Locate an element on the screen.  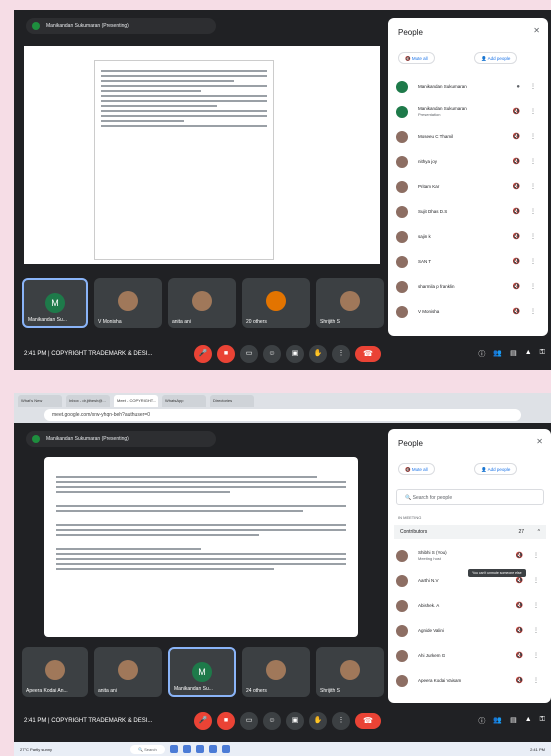
meeting-controls: 🎤 ■ ▭ ☺ ▣ ✋ ⋮ ☎ is located at coordinates (287, 721).